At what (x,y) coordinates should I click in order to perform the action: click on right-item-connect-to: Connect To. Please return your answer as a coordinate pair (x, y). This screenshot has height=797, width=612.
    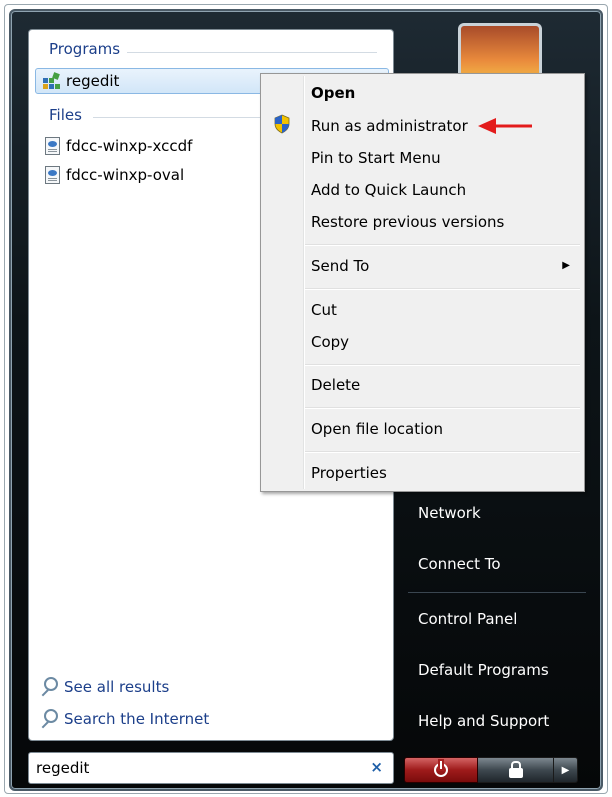
    Looking at the image, I should click on (459, 564).